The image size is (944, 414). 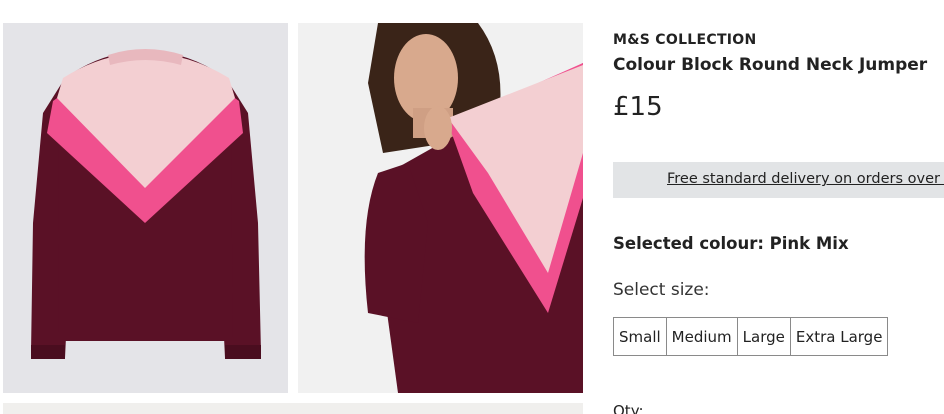 What do you see at coordinates (731, 243) in the screenshot?
I see `selected-colour-label: Selected colour: Pink Mix` at bounding box center [731, 243].